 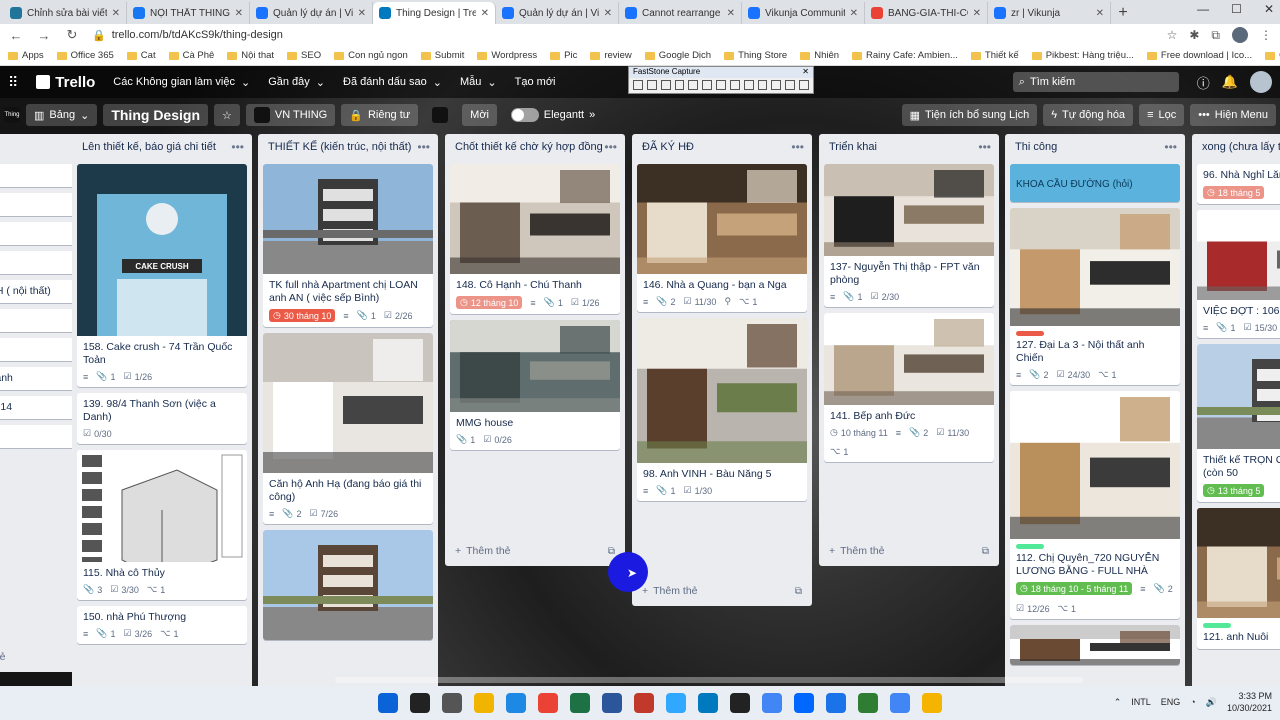 What do you see at coordinates (141, 55) in the screenshot?
I see `bookmark-item: Cat` at bounding box center [141, 55].